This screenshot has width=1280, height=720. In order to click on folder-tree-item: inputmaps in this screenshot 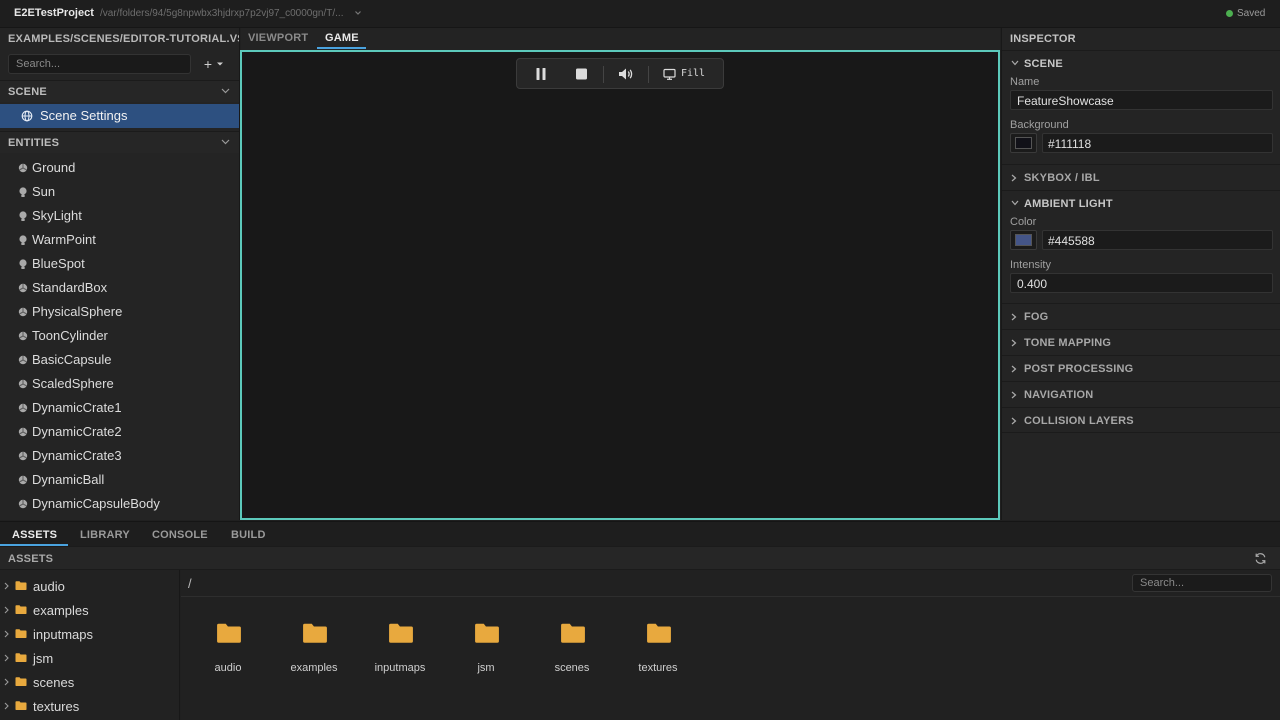, I will do `click(89, 634)`.